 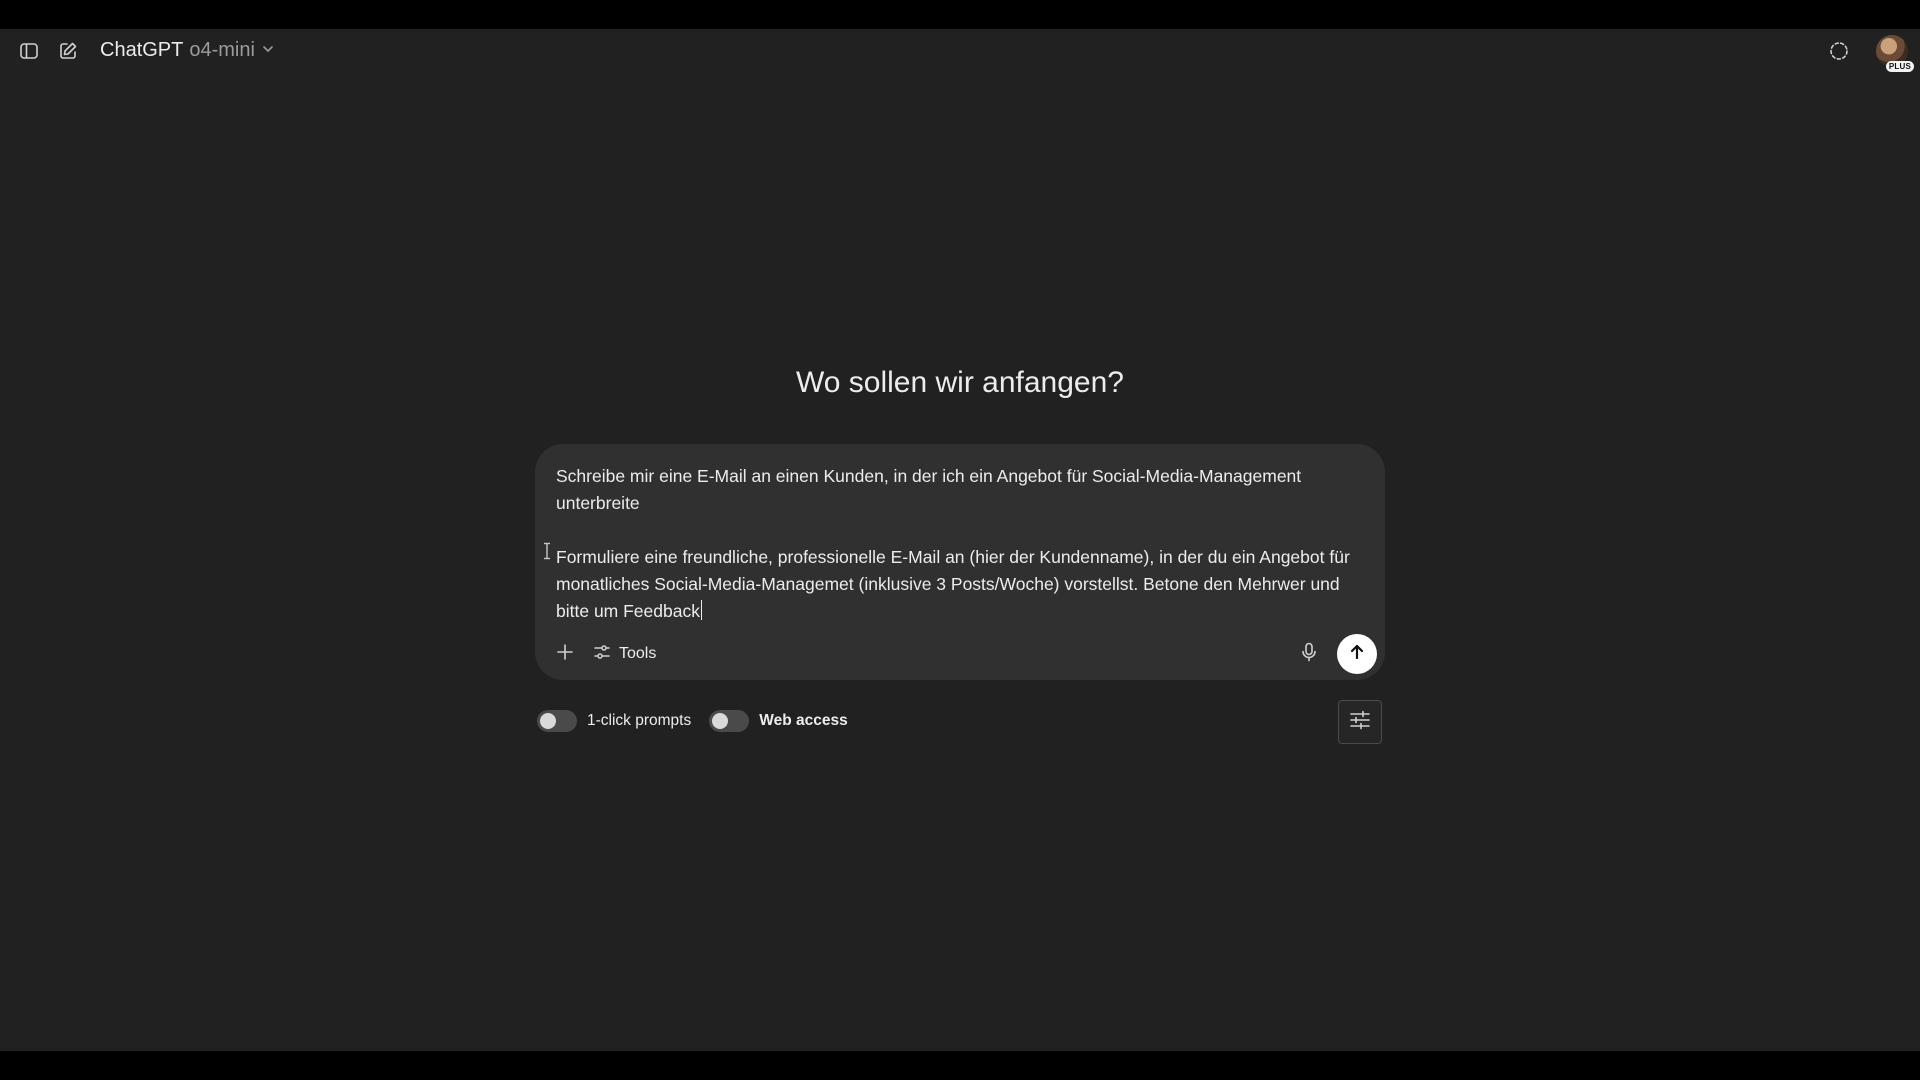 I want to click on tools-button: Tools, so click(x=624, y=654).